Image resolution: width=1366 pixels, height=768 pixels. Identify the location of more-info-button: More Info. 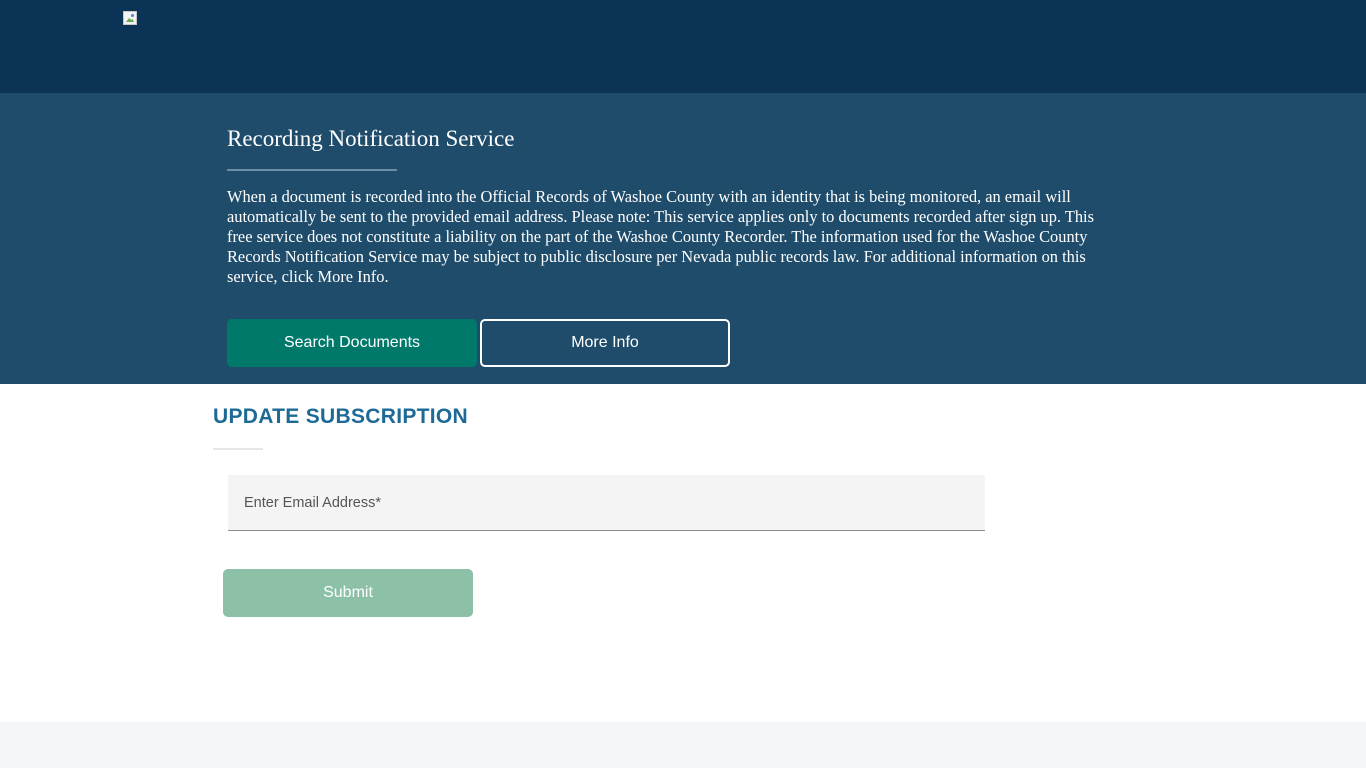
(605, 343).